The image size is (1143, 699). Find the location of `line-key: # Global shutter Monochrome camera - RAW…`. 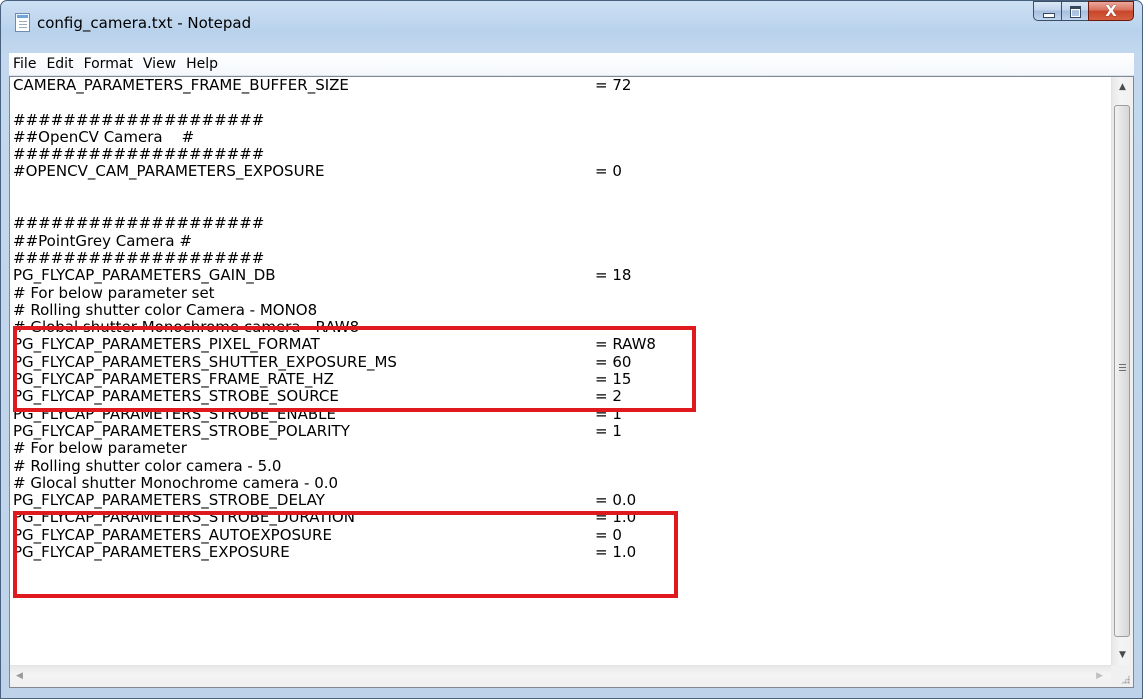

line-key: # Global shutter Monochrome camera - RAW… is located at coordinates (186, 327).